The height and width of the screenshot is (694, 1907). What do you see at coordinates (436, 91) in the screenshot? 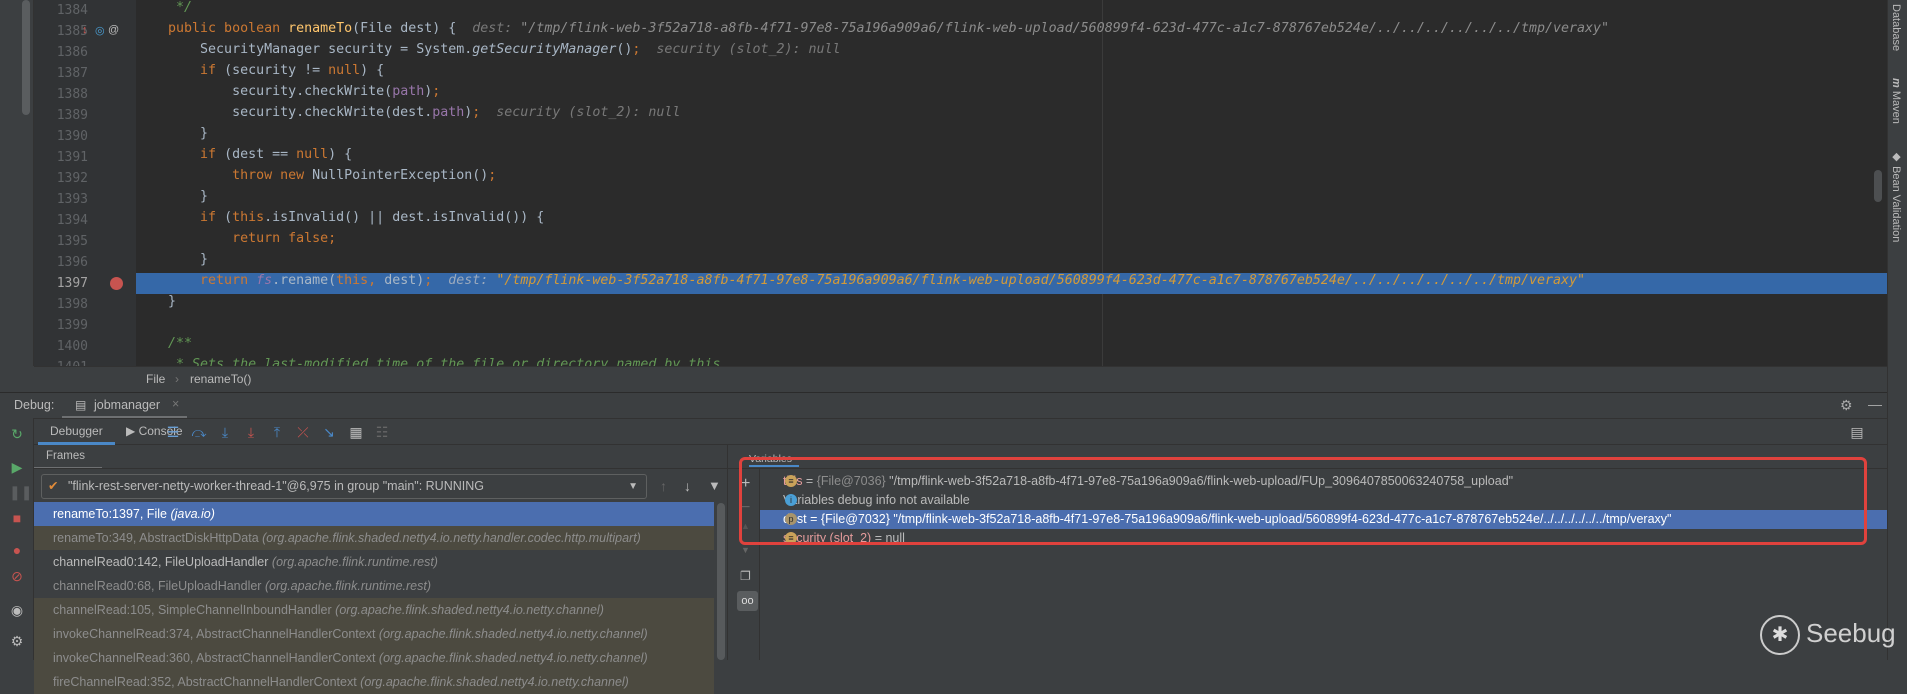
I see `code-token: ;` at bounding box center [436, 91].